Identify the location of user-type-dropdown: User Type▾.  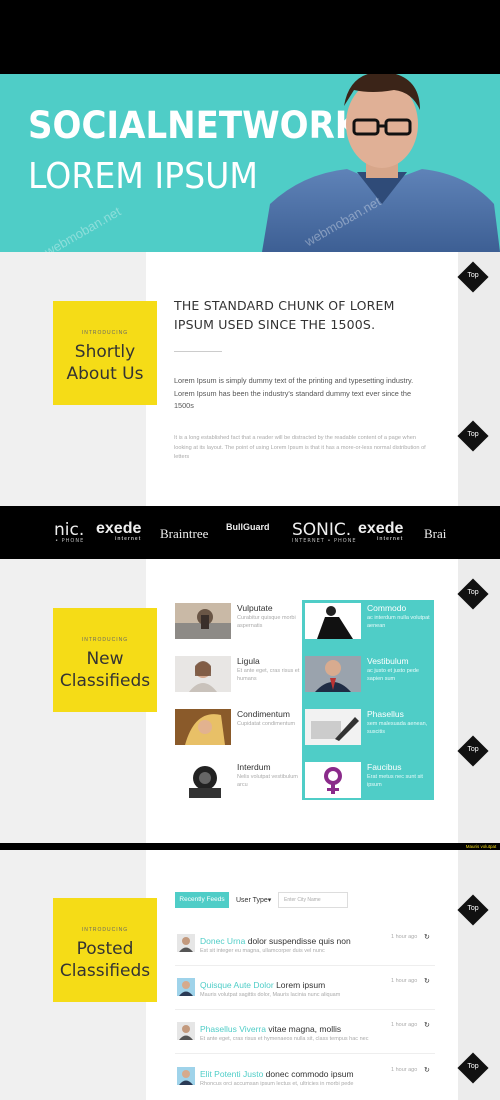
(253, 900).